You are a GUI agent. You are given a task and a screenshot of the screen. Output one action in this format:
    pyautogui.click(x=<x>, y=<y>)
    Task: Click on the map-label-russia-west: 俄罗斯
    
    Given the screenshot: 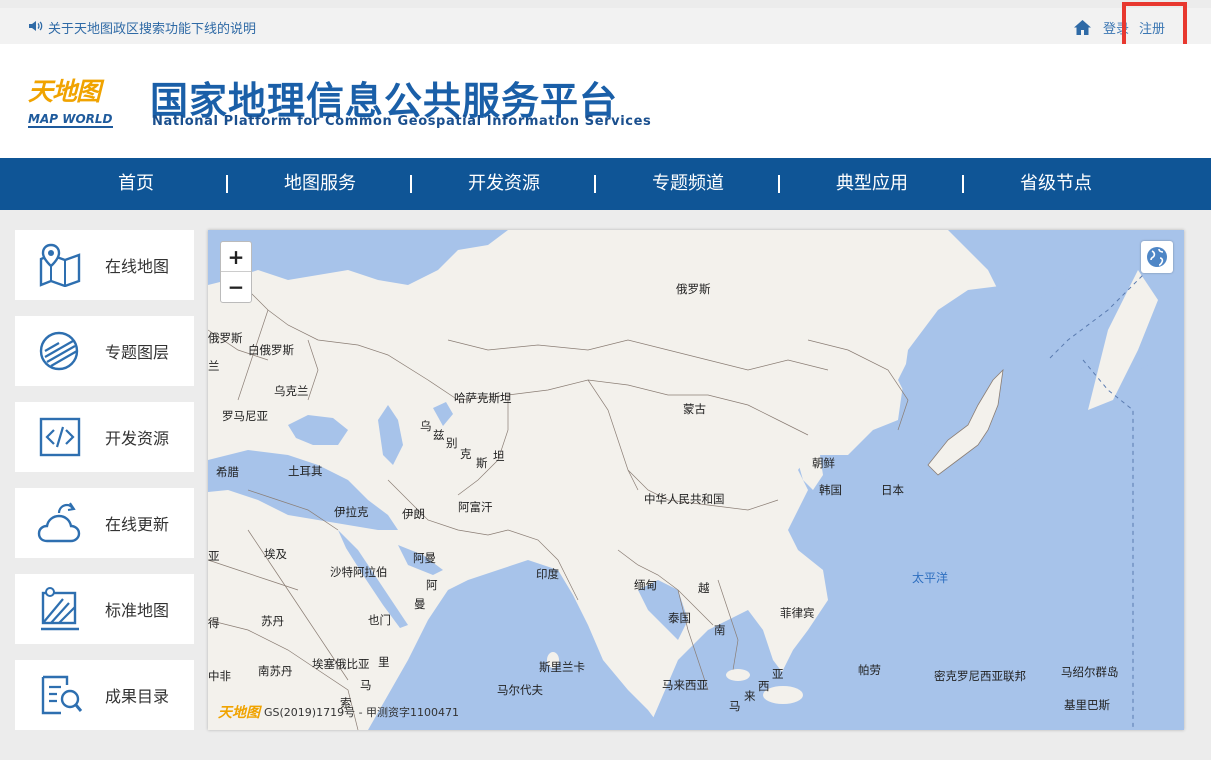 What is the action you would take?
    pyautogui.click(x=225, y=338)
    